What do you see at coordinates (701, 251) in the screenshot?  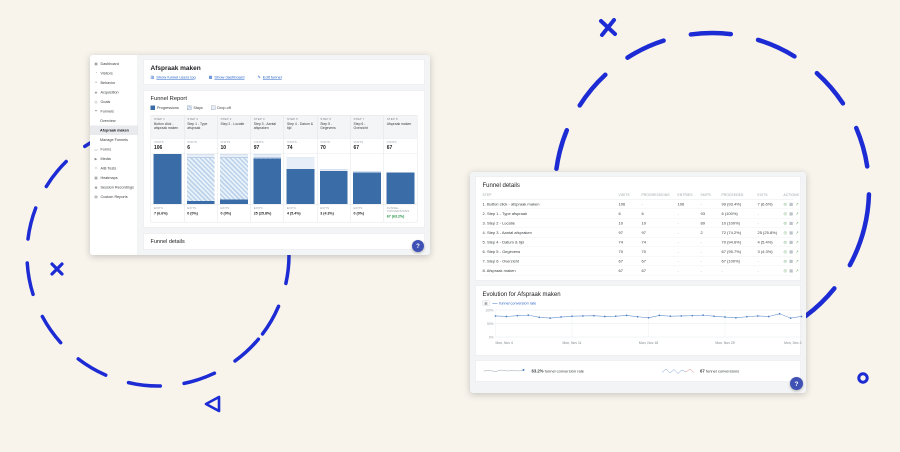 I see `cell-skips: -` at bounding box center [701, 251].